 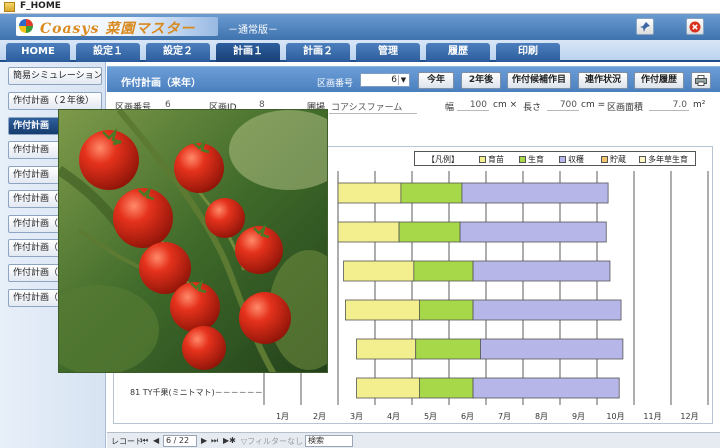 I want to click on print-icon, so click(x=701, y=80).